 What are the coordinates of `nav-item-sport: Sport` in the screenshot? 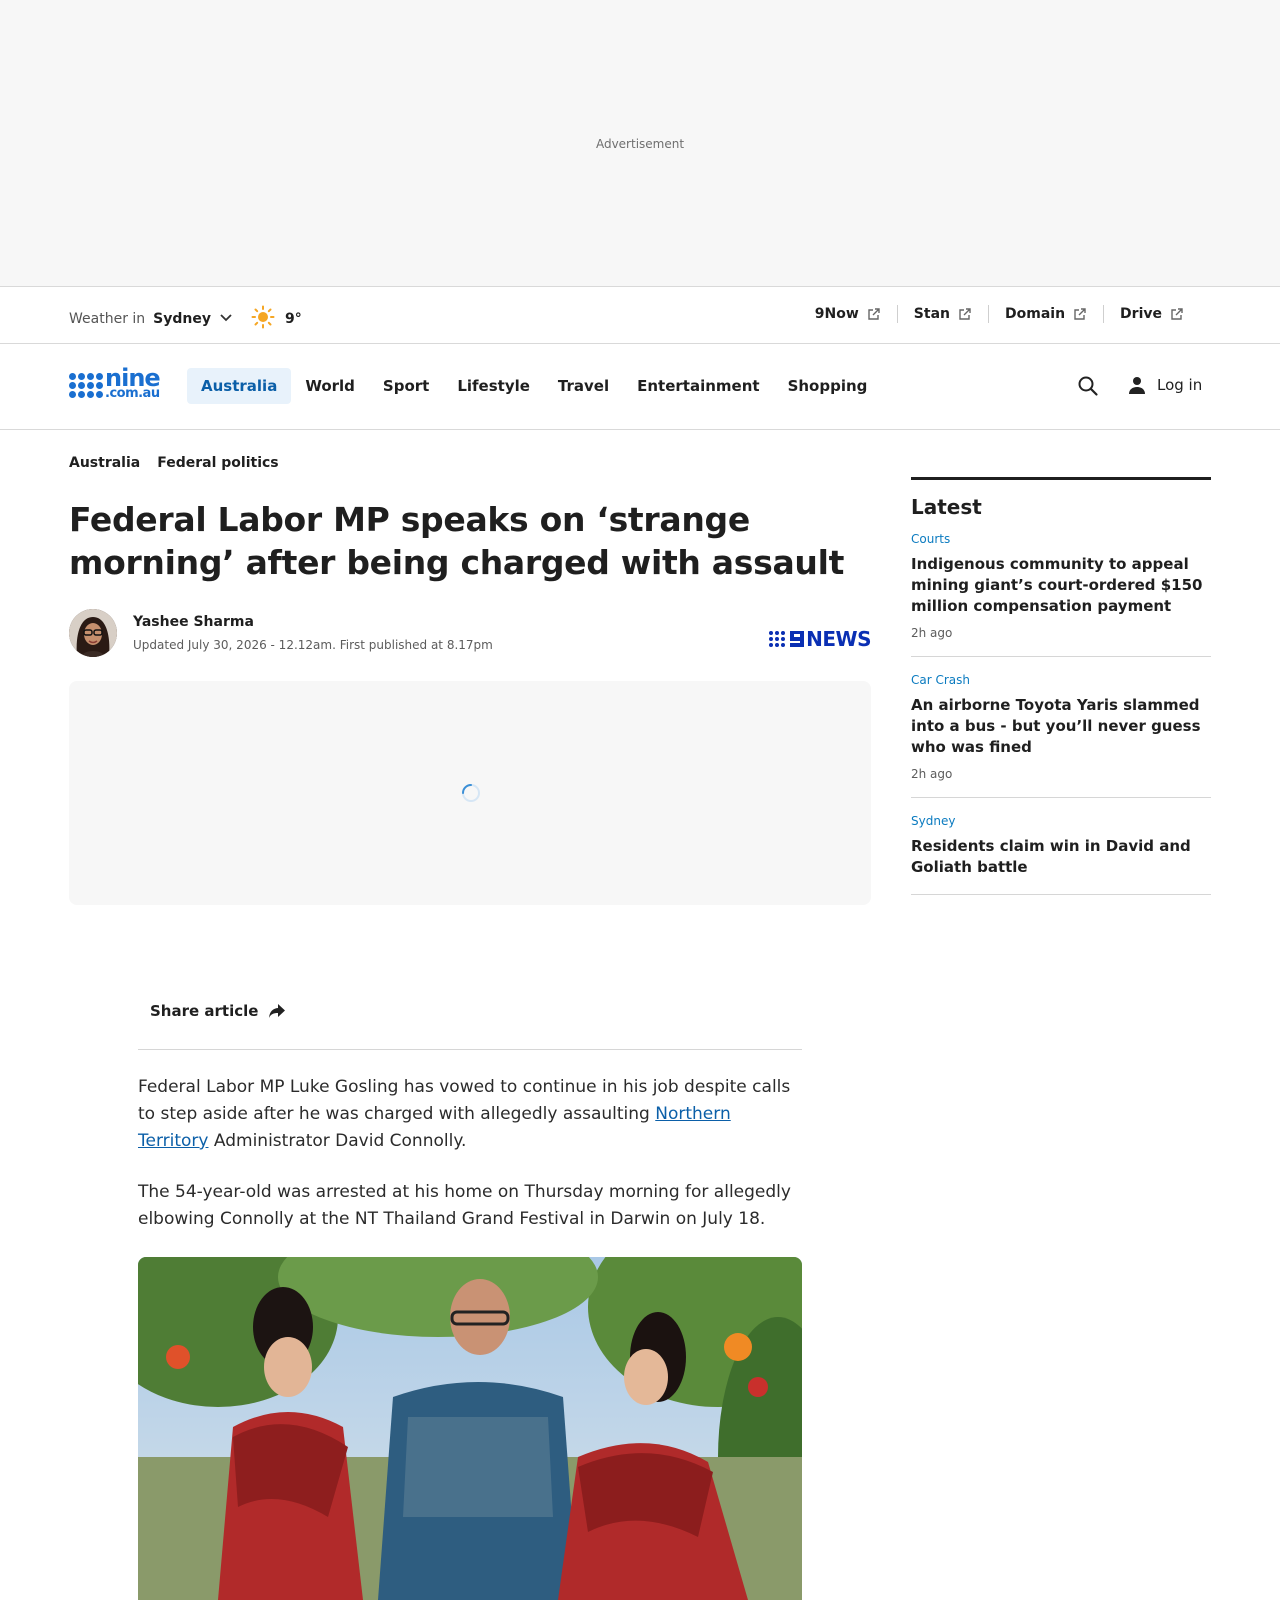 It's located at (406, 386).